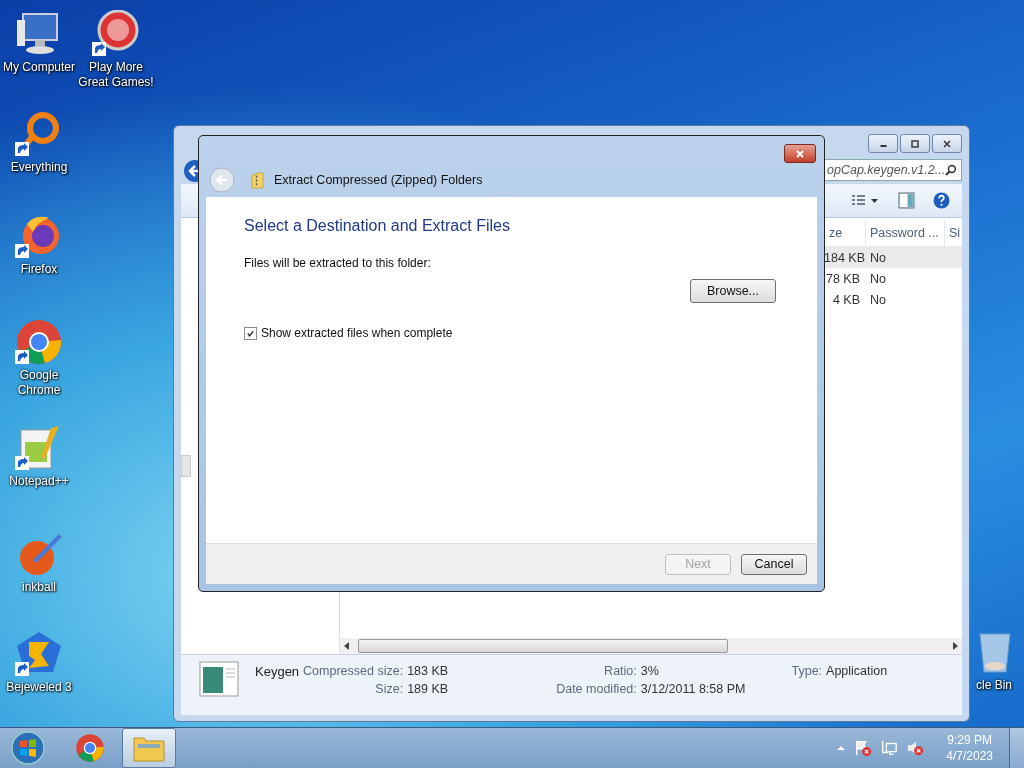 This screenshot has width=1024, height=768. I want to click on show-hidden-icons-icon, so click(841, 748).